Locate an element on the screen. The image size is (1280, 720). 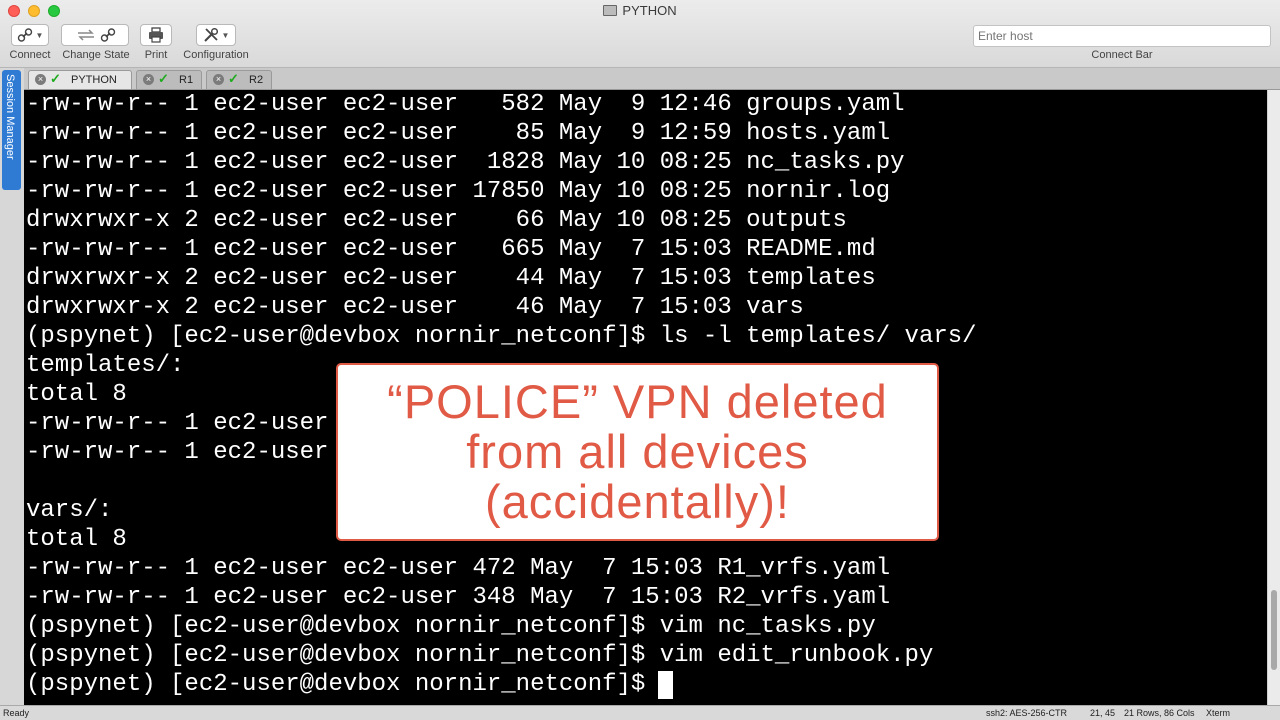
tab-label: PYTHON is located at coordinates (94, 80).